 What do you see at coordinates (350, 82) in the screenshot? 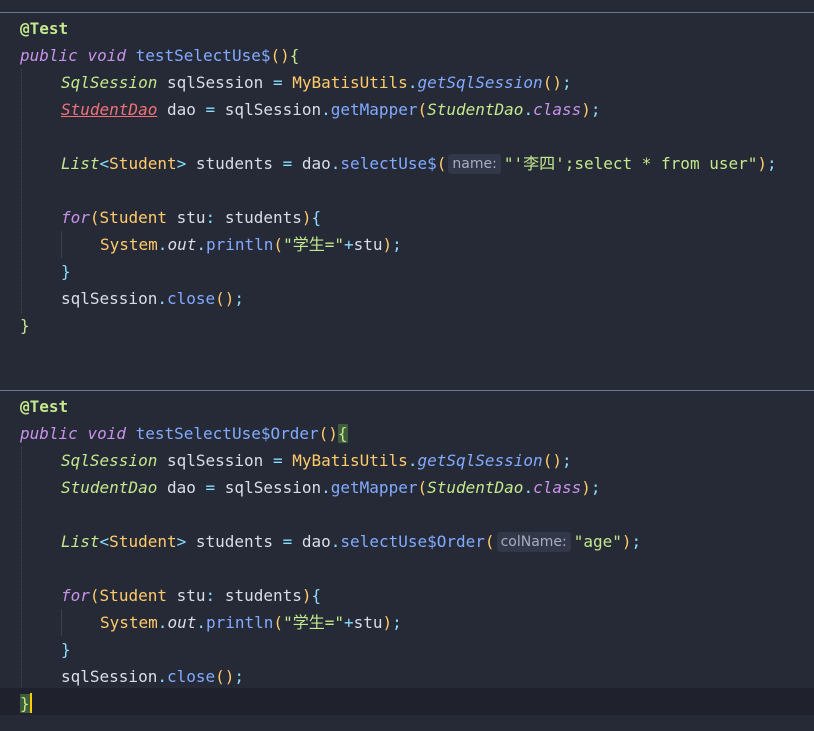
I see `class-name: MyBatisUtils` at bounding box center [350, 82].